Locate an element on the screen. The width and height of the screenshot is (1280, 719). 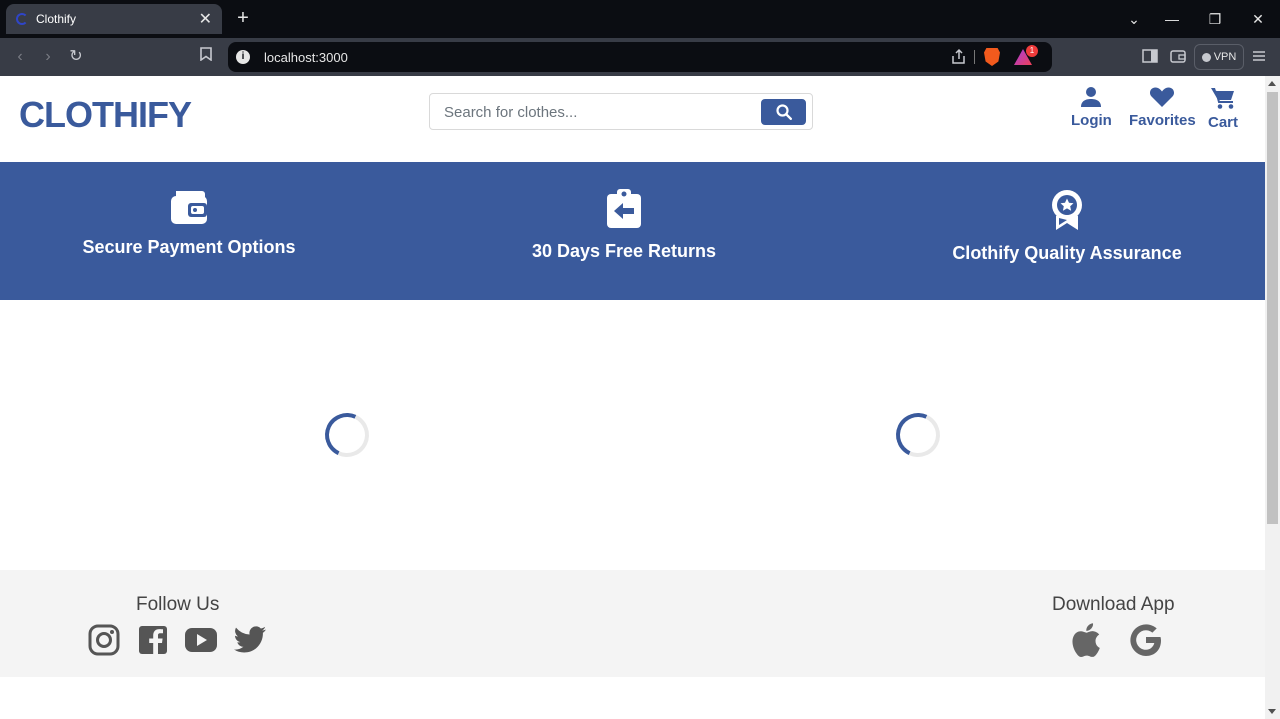
cart-icon is located at coordinates (1222, 98).